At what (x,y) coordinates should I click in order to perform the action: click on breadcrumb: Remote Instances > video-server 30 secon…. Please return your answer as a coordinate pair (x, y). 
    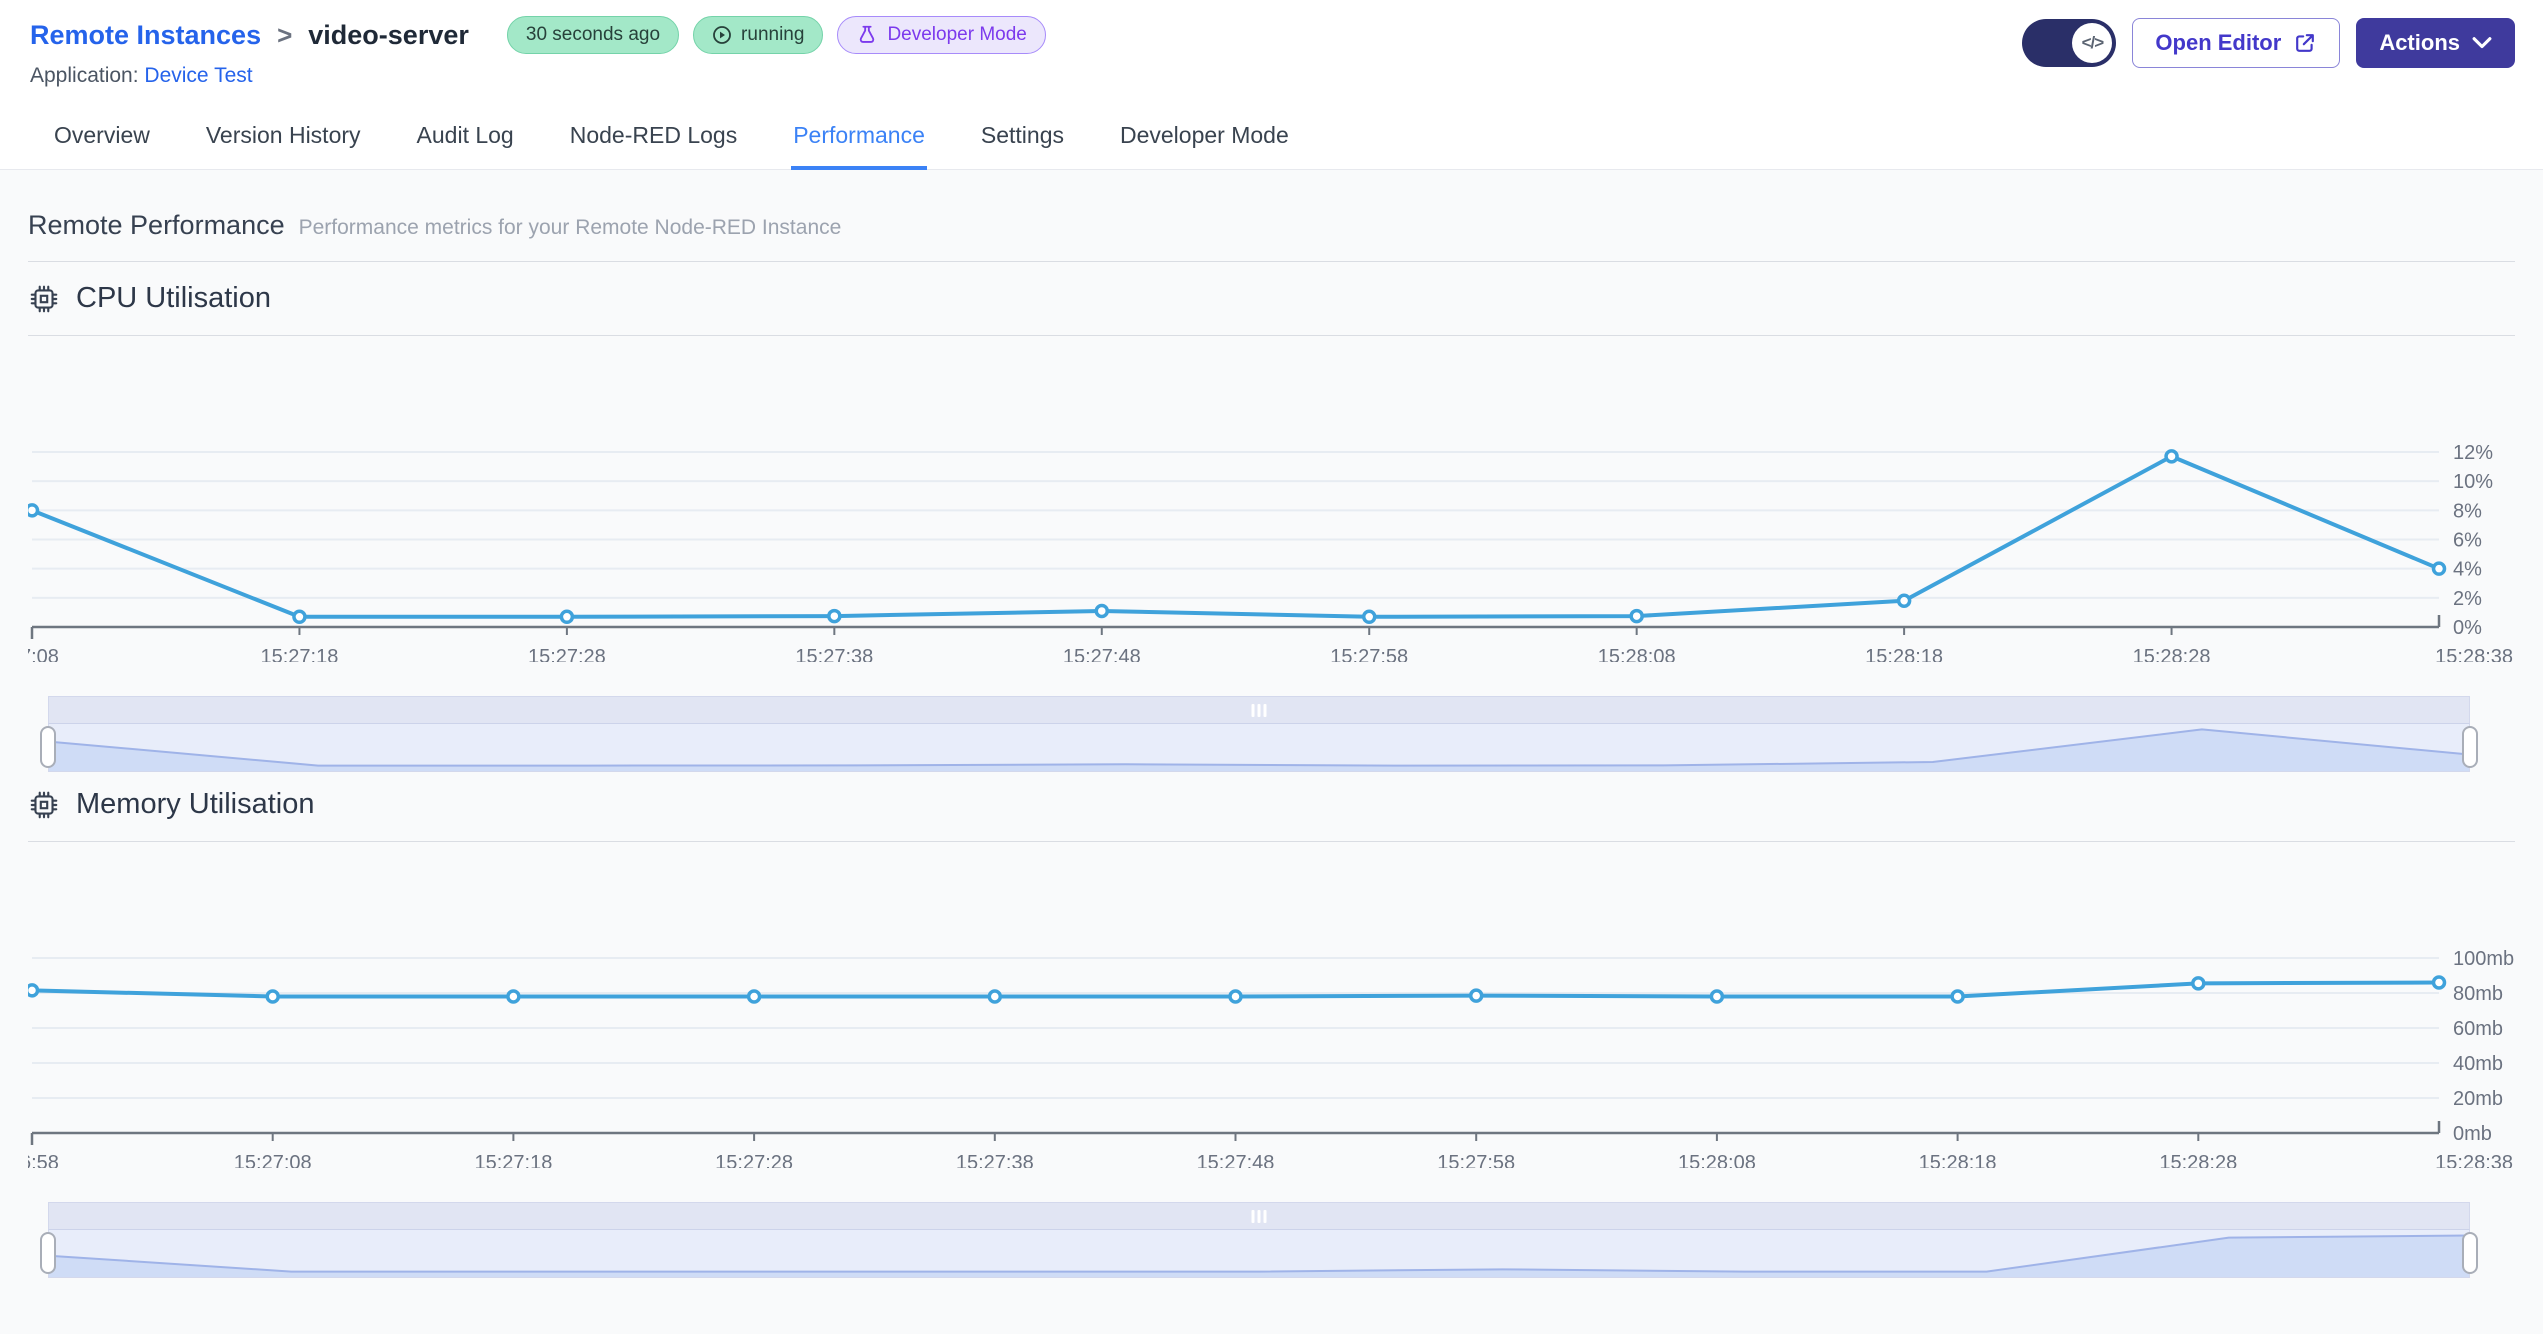
    Looking at the image, I should click on (538, 35).